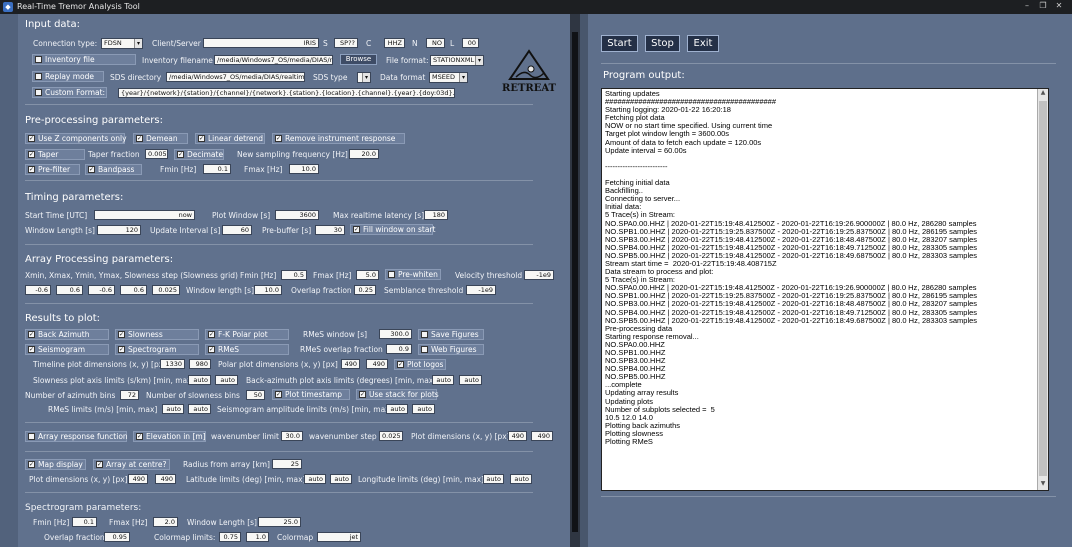  Describe the element at coordinates (38, 290) in the screenshot. I see `xmin-input: -0.6` at that location.